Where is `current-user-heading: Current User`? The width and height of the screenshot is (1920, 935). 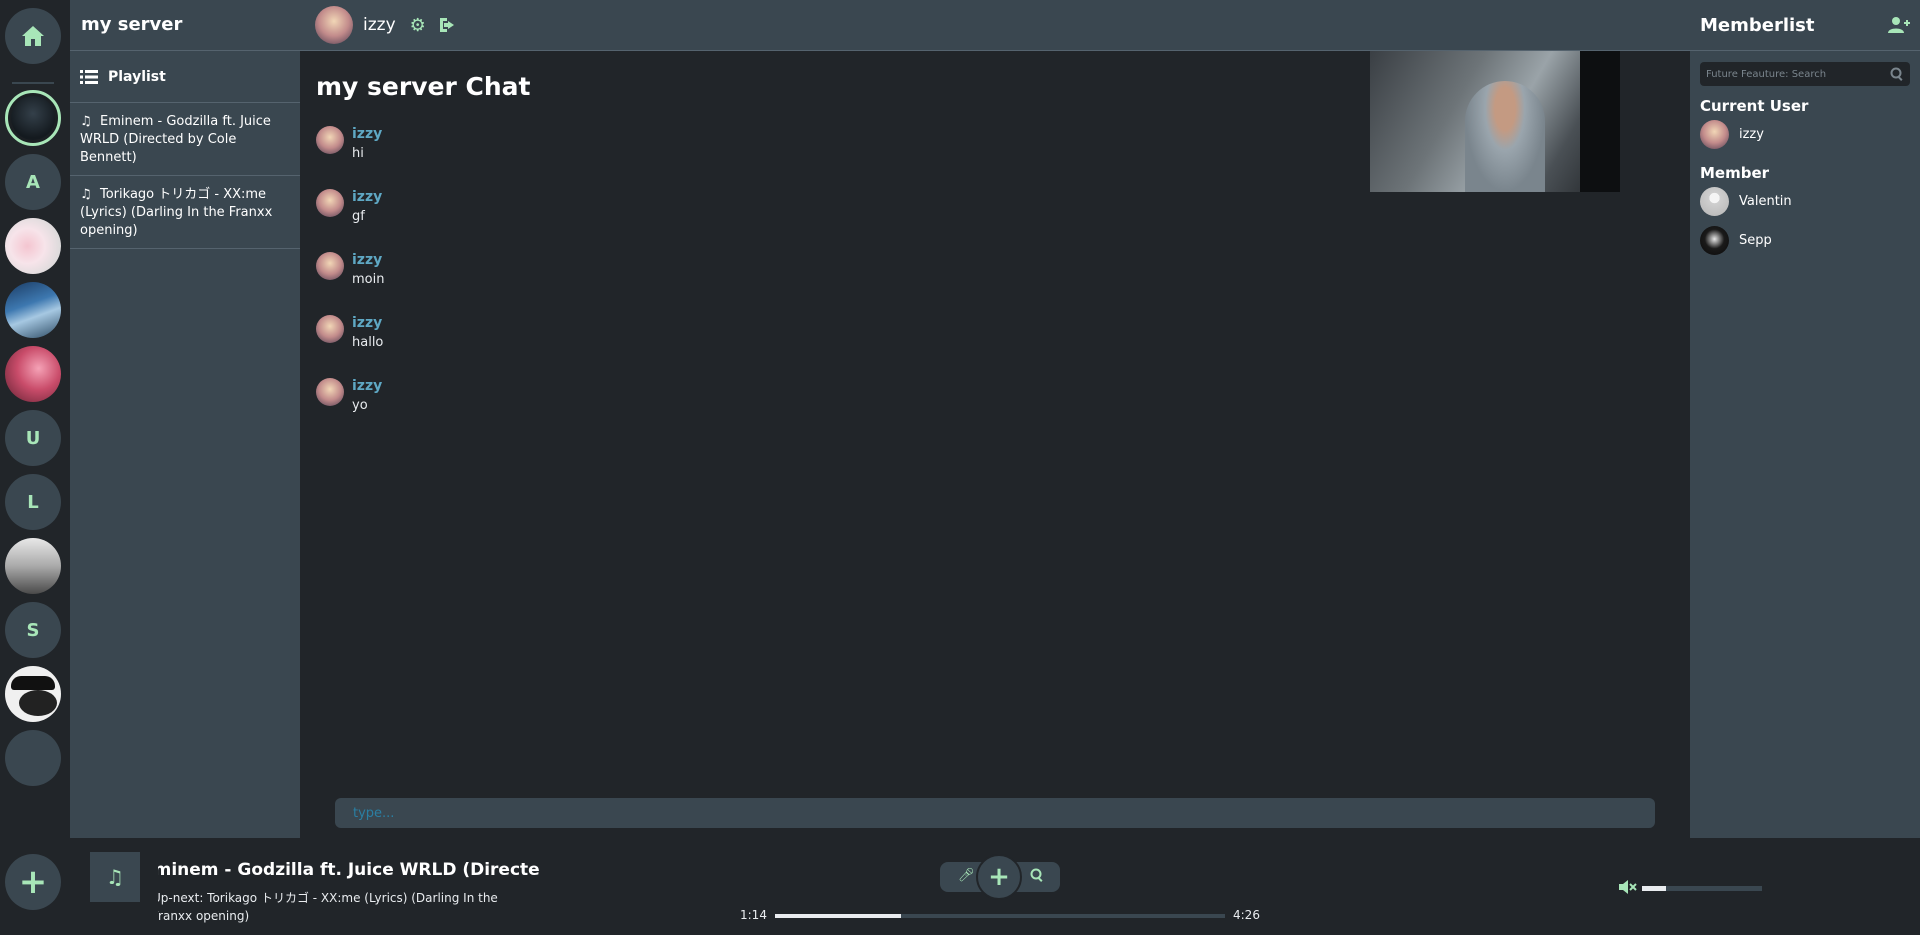 current-user-heading: Current User is located at coordinates (1754, 106).